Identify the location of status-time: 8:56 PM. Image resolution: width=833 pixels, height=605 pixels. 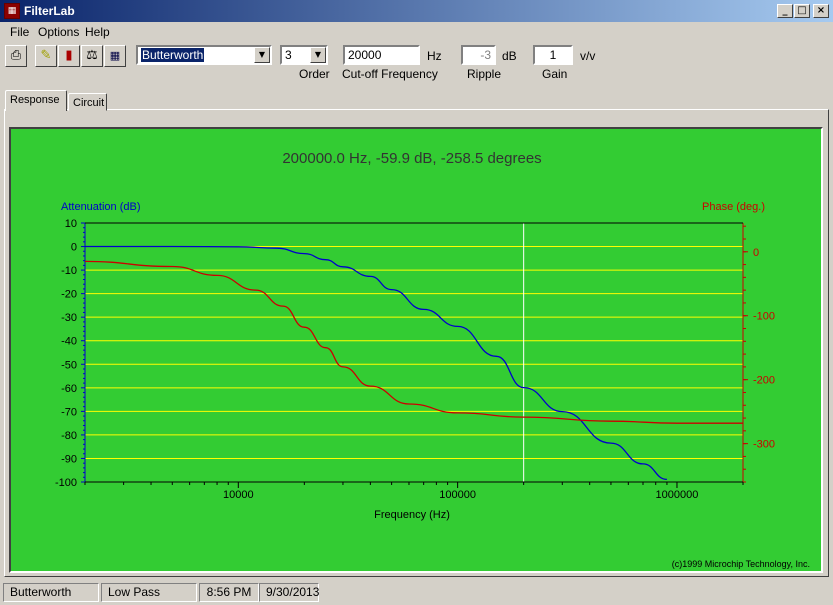
(229, 592).